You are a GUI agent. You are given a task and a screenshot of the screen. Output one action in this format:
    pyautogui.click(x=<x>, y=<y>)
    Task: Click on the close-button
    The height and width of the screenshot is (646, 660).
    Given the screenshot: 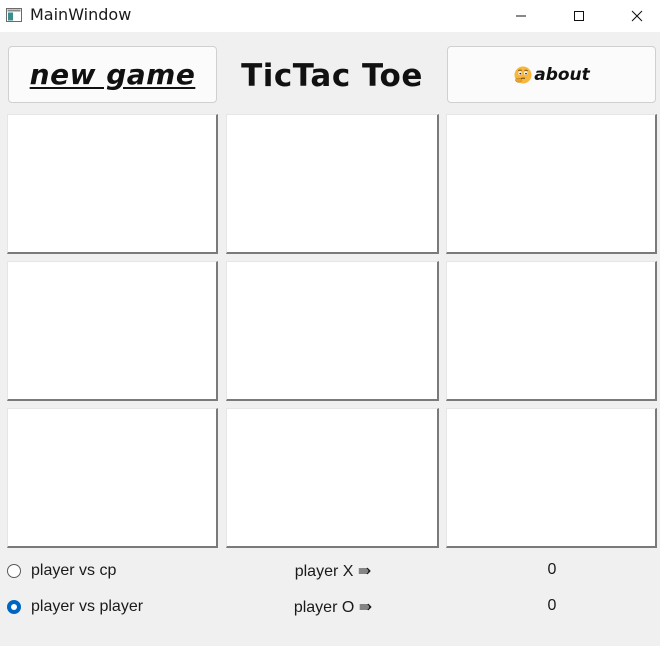 What is the action you would take?
    pyautogui.click(x=637, y=16)
    